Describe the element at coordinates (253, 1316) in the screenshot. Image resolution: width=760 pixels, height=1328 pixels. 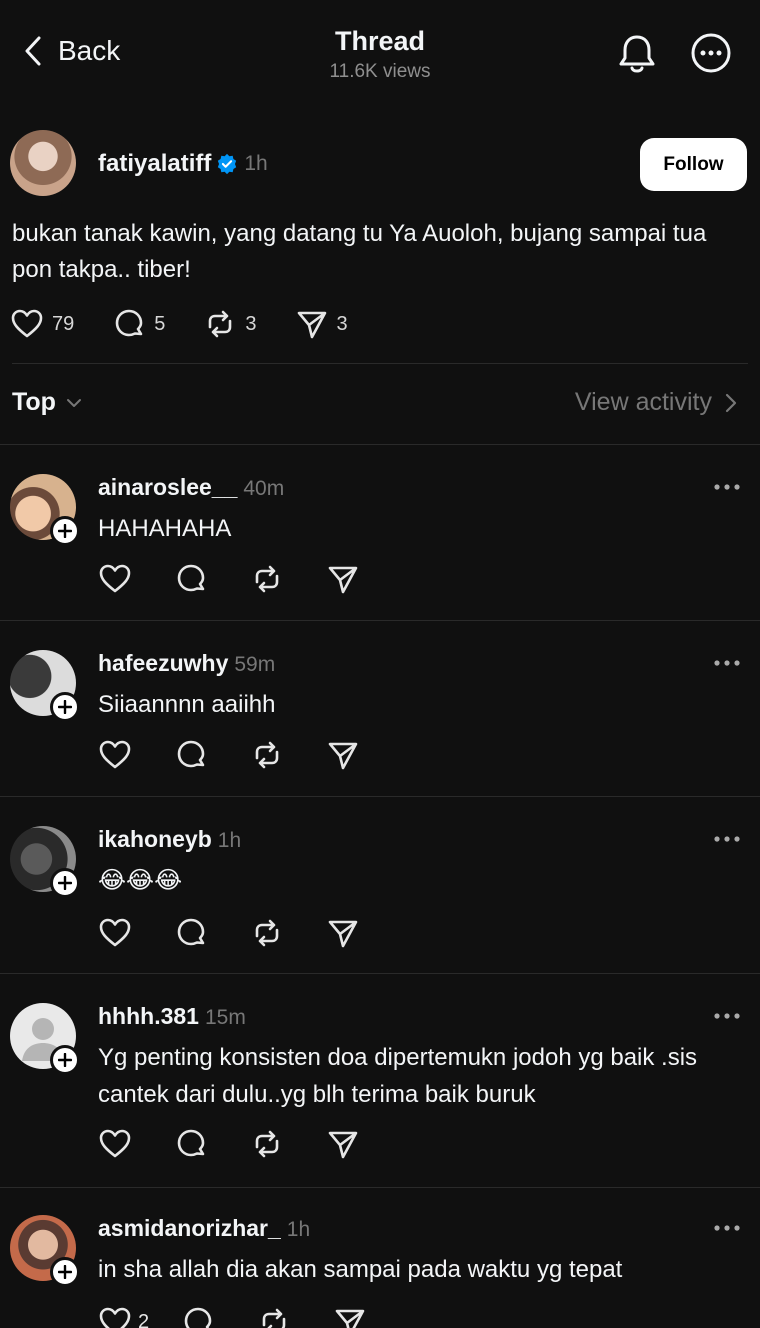
I see `reply-actions: 2` at that location.